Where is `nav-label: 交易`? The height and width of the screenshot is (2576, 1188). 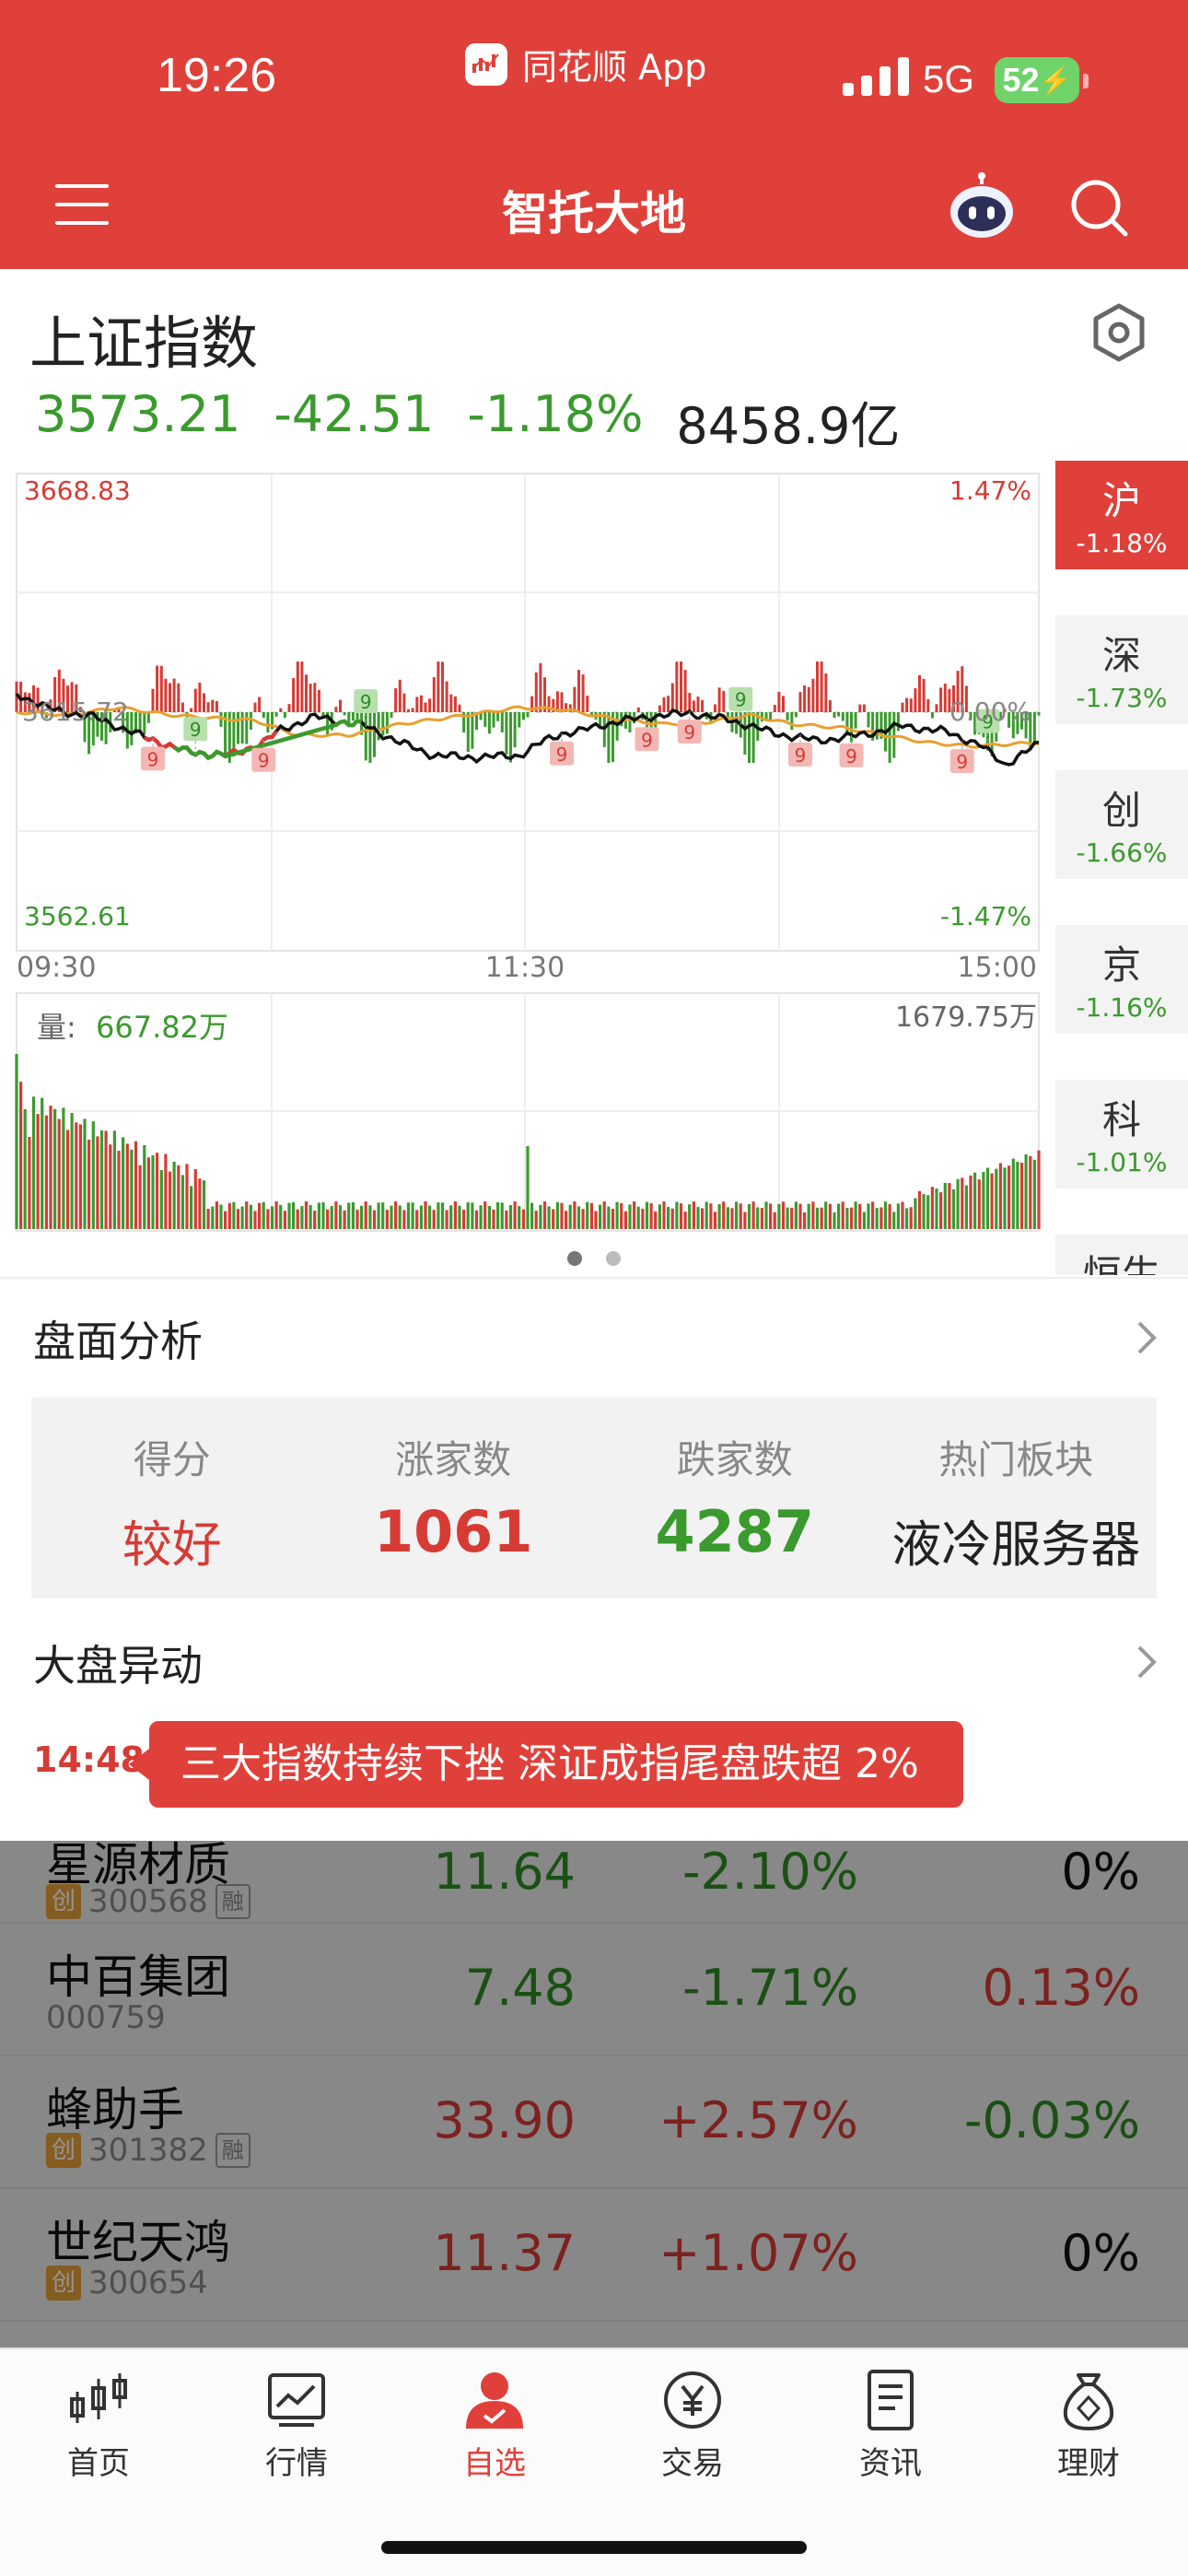 nav-label: 交易 is located at coordinates (692, 2463).